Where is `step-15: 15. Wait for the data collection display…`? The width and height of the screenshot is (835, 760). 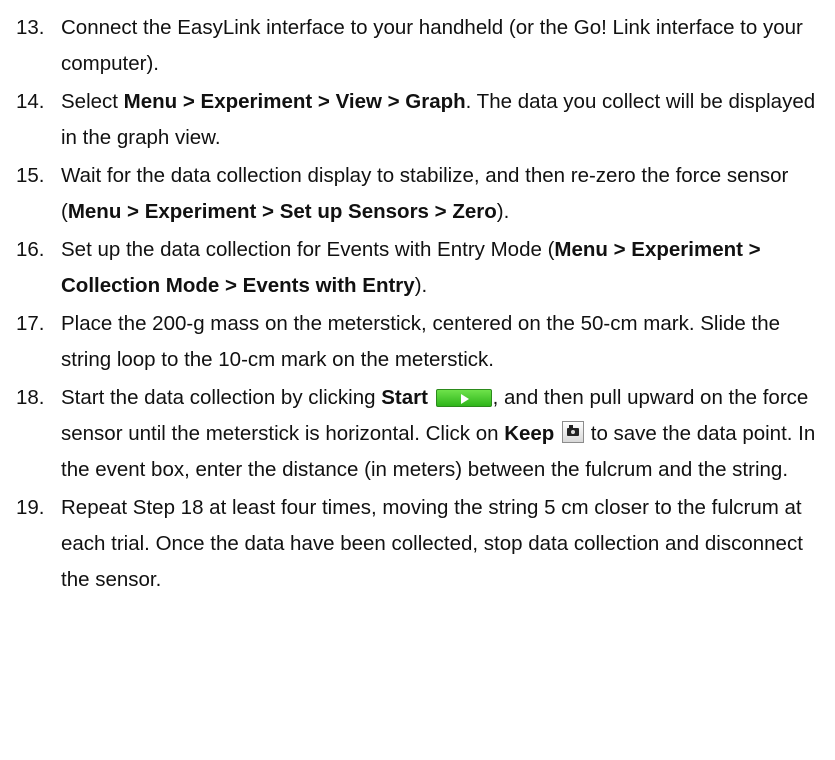 step-15: 15. Wait for the data collection display… is located at coordinates (417, 194).